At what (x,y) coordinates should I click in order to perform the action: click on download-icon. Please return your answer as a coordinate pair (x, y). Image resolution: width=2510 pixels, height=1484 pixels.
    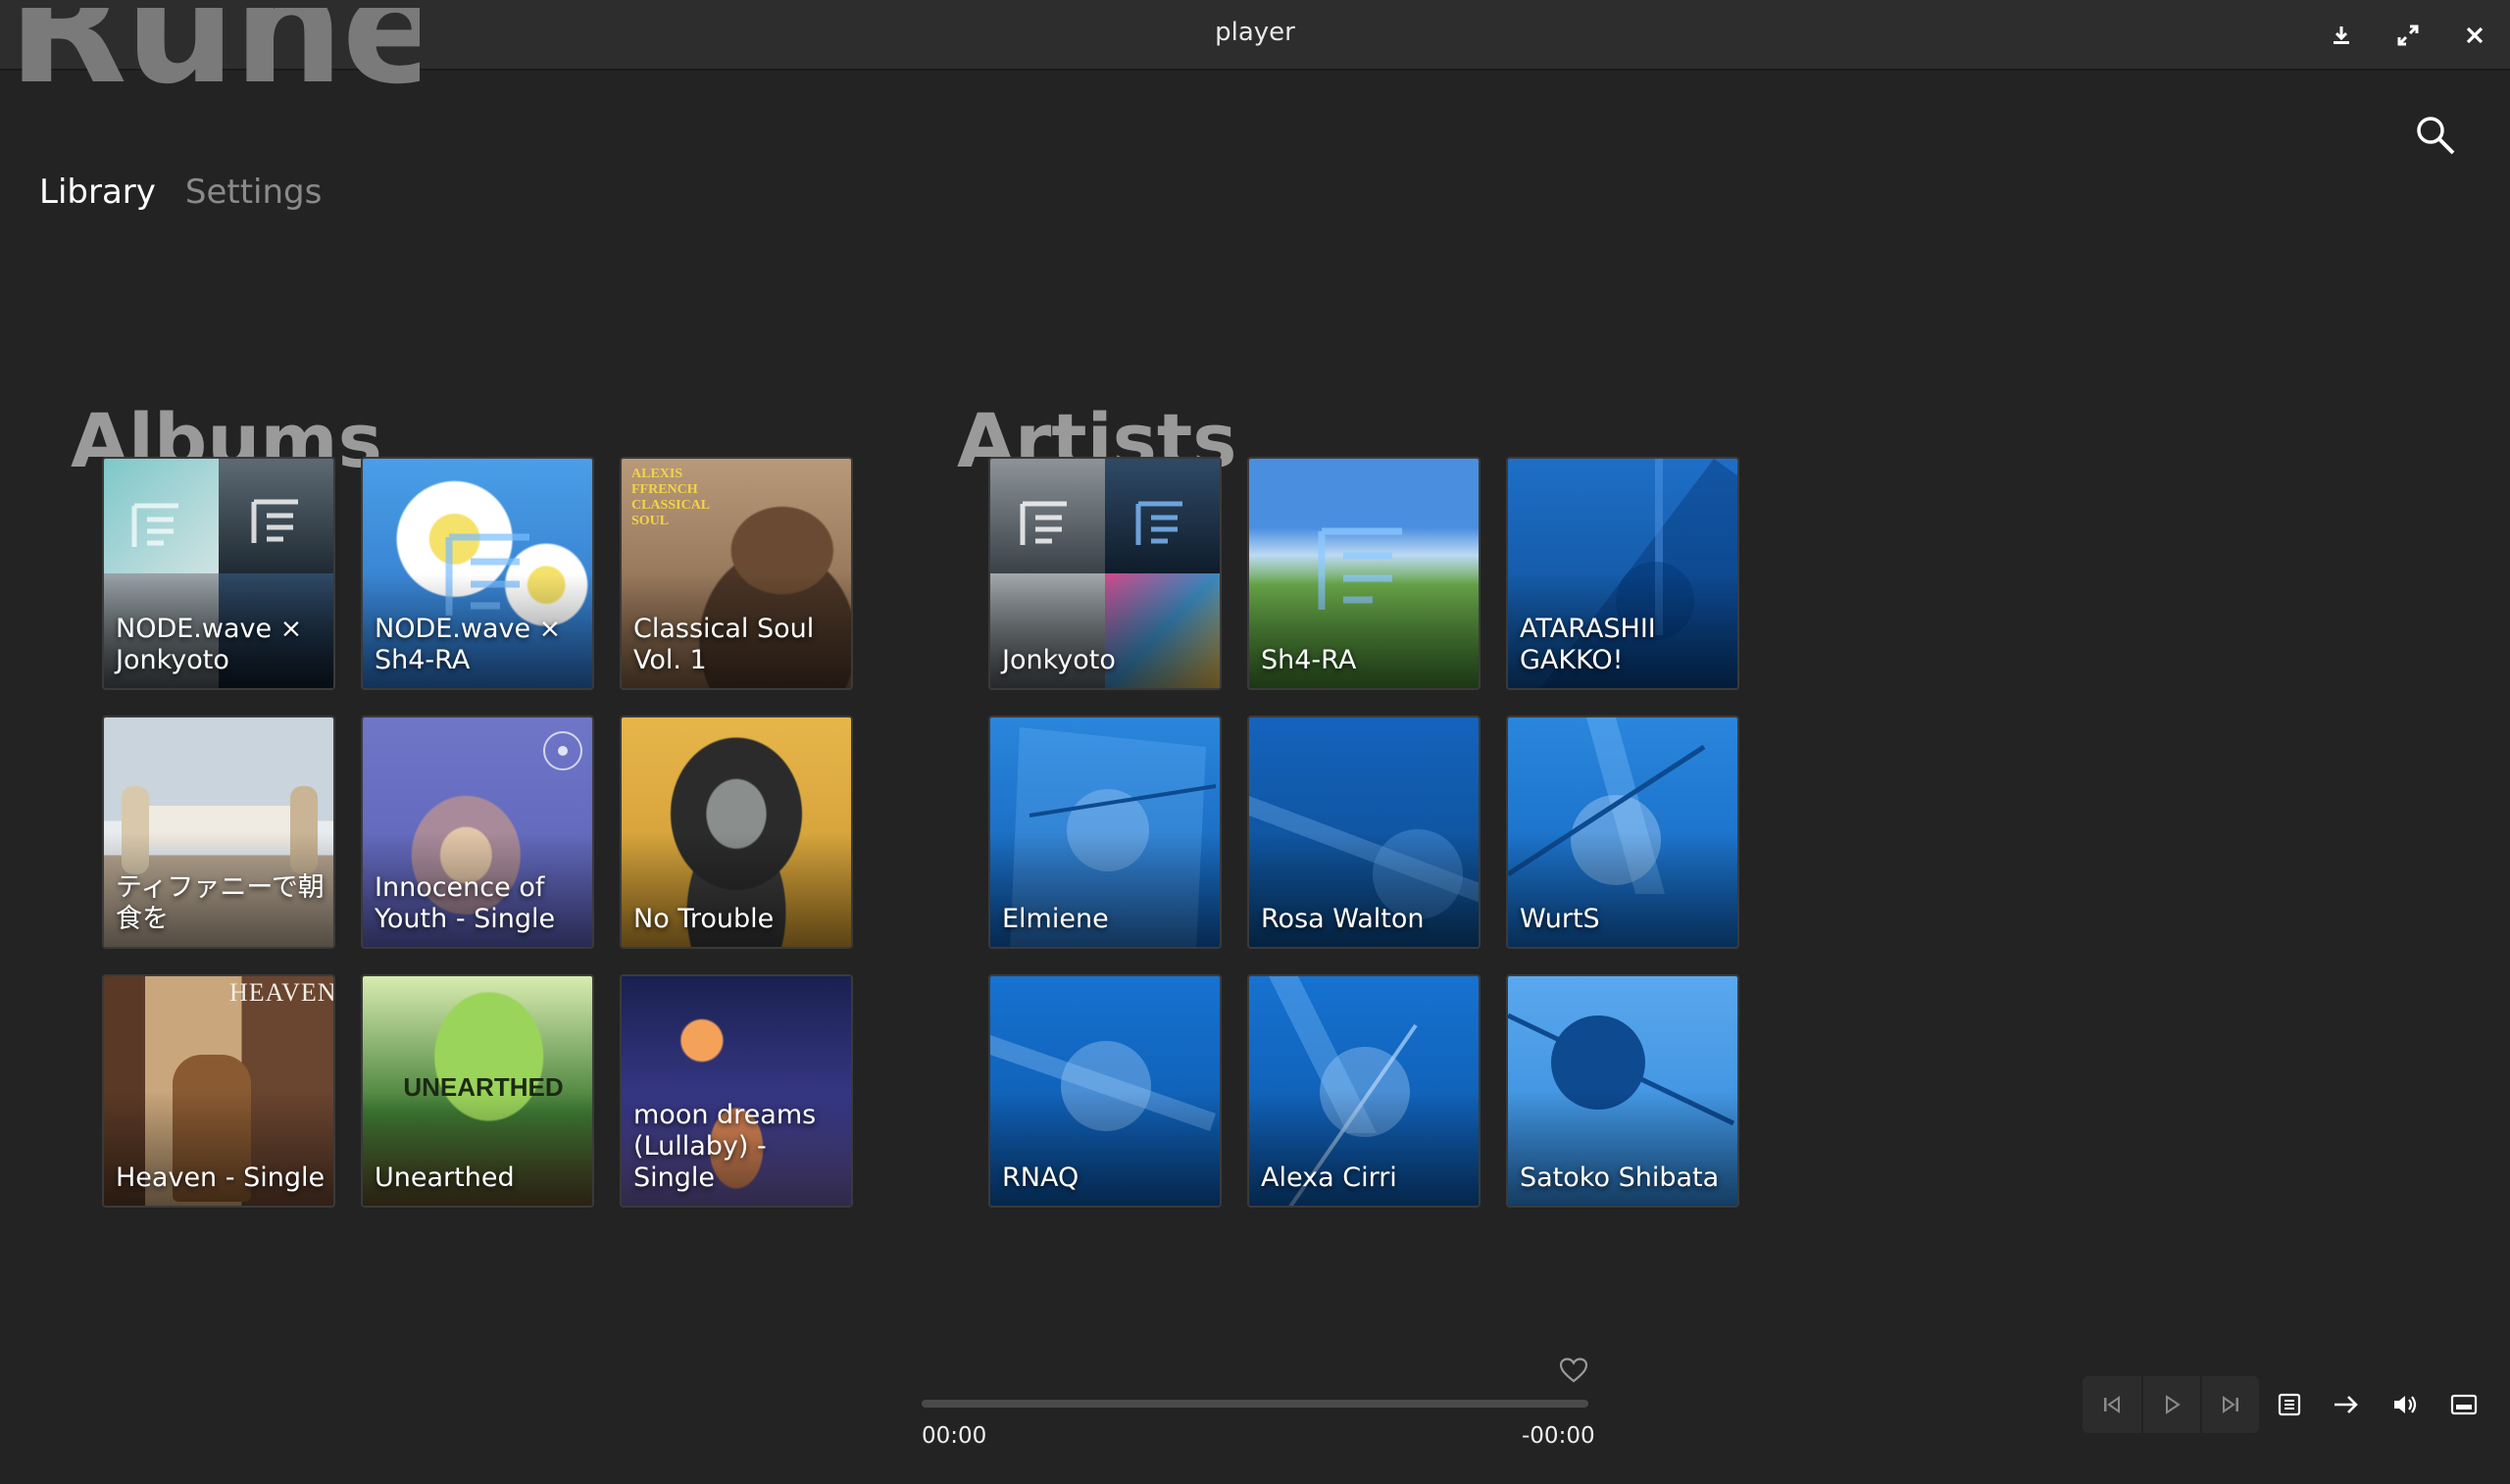
    Looking at the image, I should click on (2341, 36).